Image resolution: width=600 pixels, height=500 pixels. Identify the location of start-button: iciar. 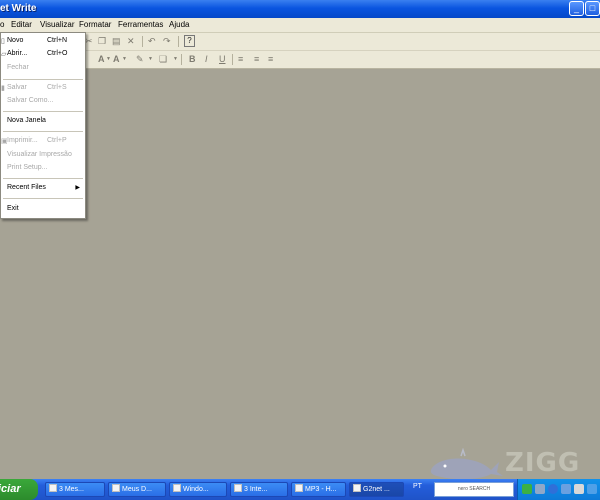
(19, 489).